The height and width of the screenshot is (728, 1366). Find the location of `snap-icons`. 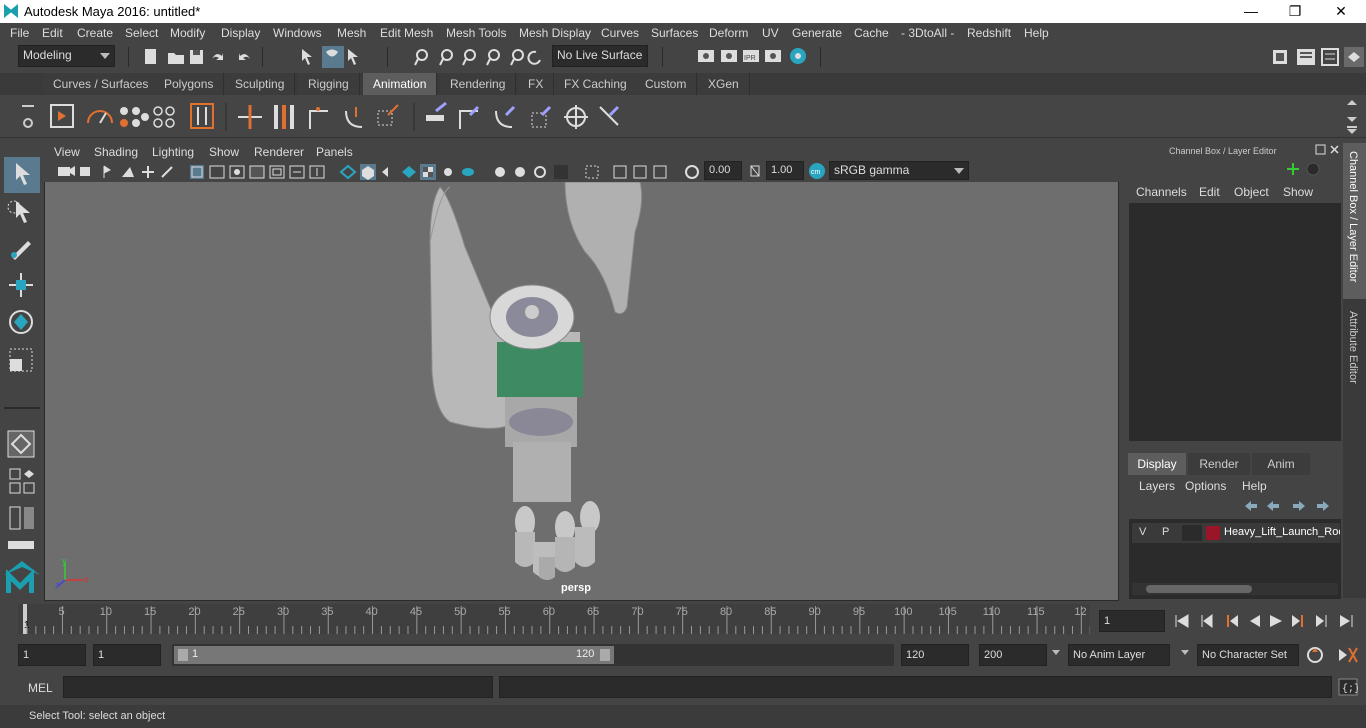

snap-icons is located at coordinates (479, 57).